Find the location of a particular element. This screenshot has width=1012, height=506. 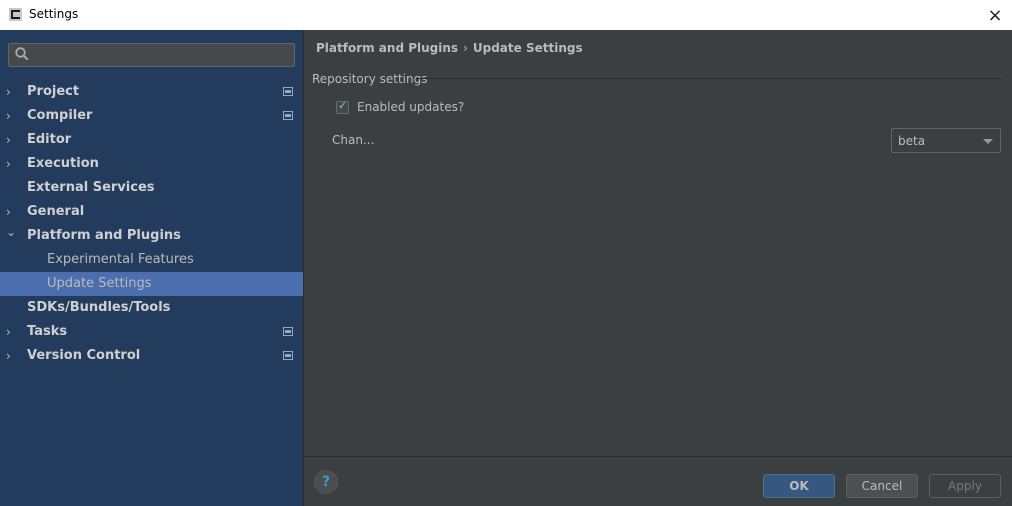

dropdown-arrow-icon is located at coordinates (988, 141).